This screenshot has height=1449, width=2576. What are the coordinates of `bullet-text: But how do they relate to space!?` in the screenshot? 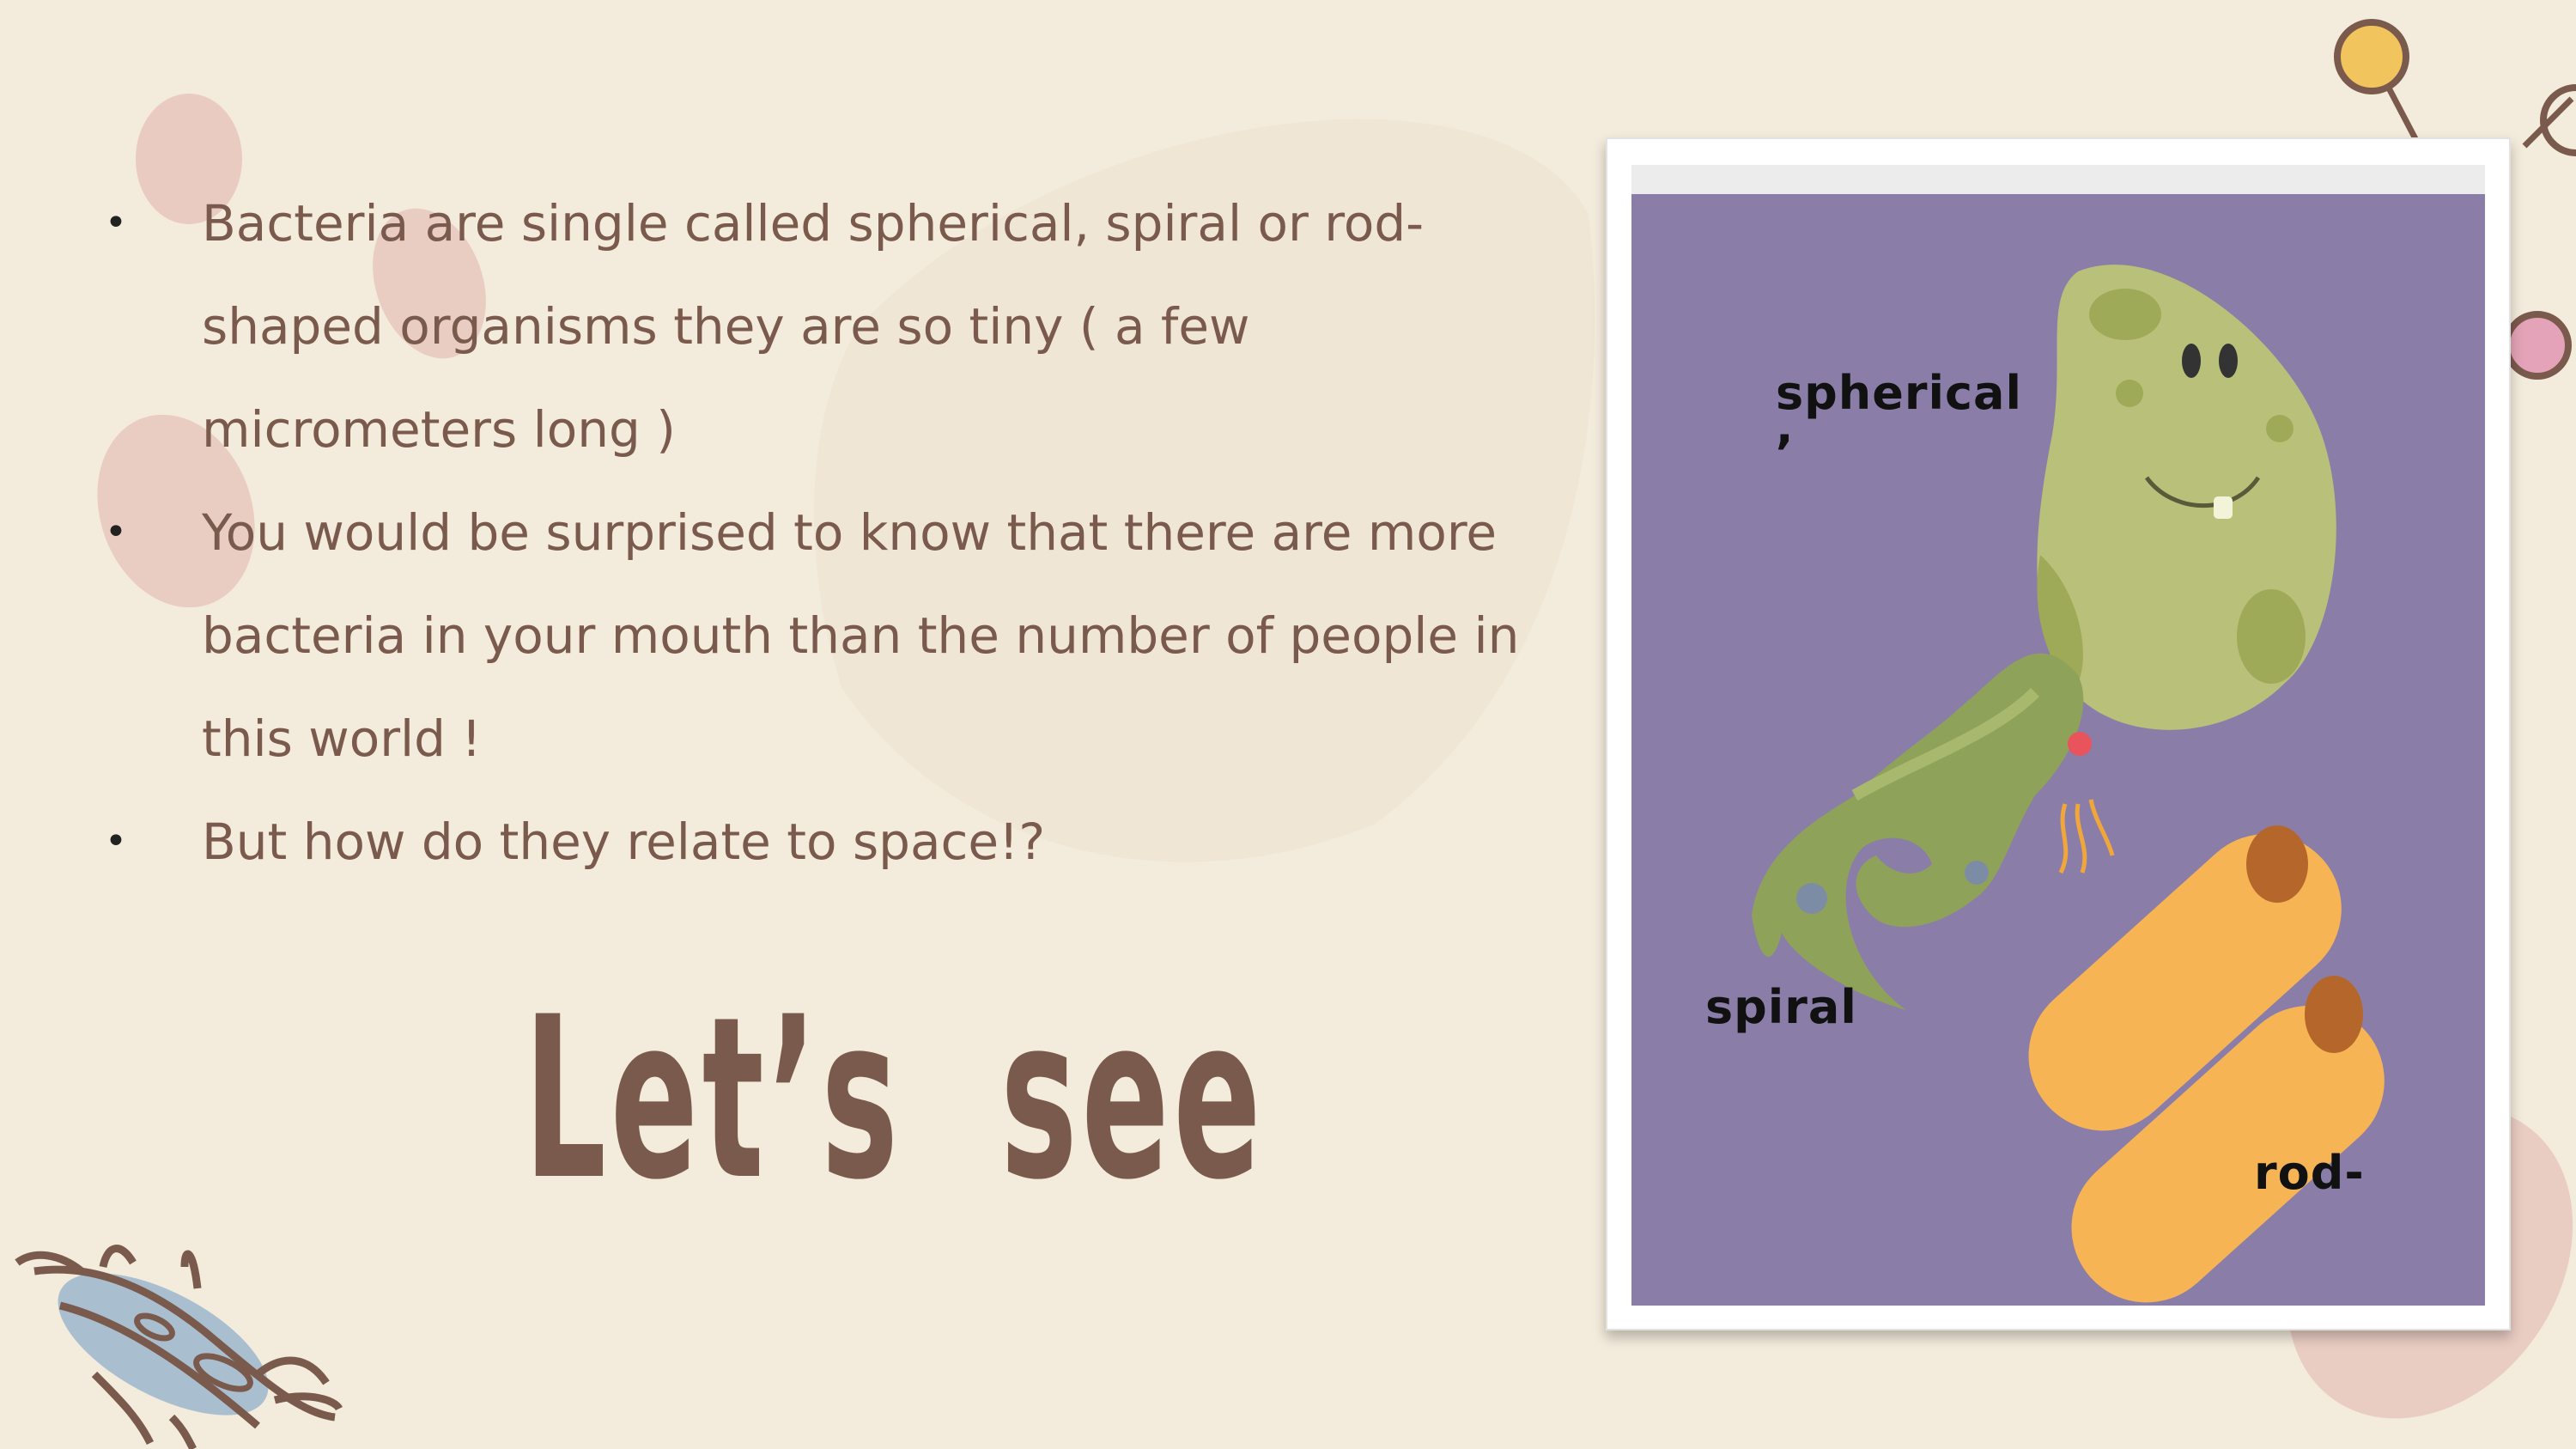 It's located at (624, 842).